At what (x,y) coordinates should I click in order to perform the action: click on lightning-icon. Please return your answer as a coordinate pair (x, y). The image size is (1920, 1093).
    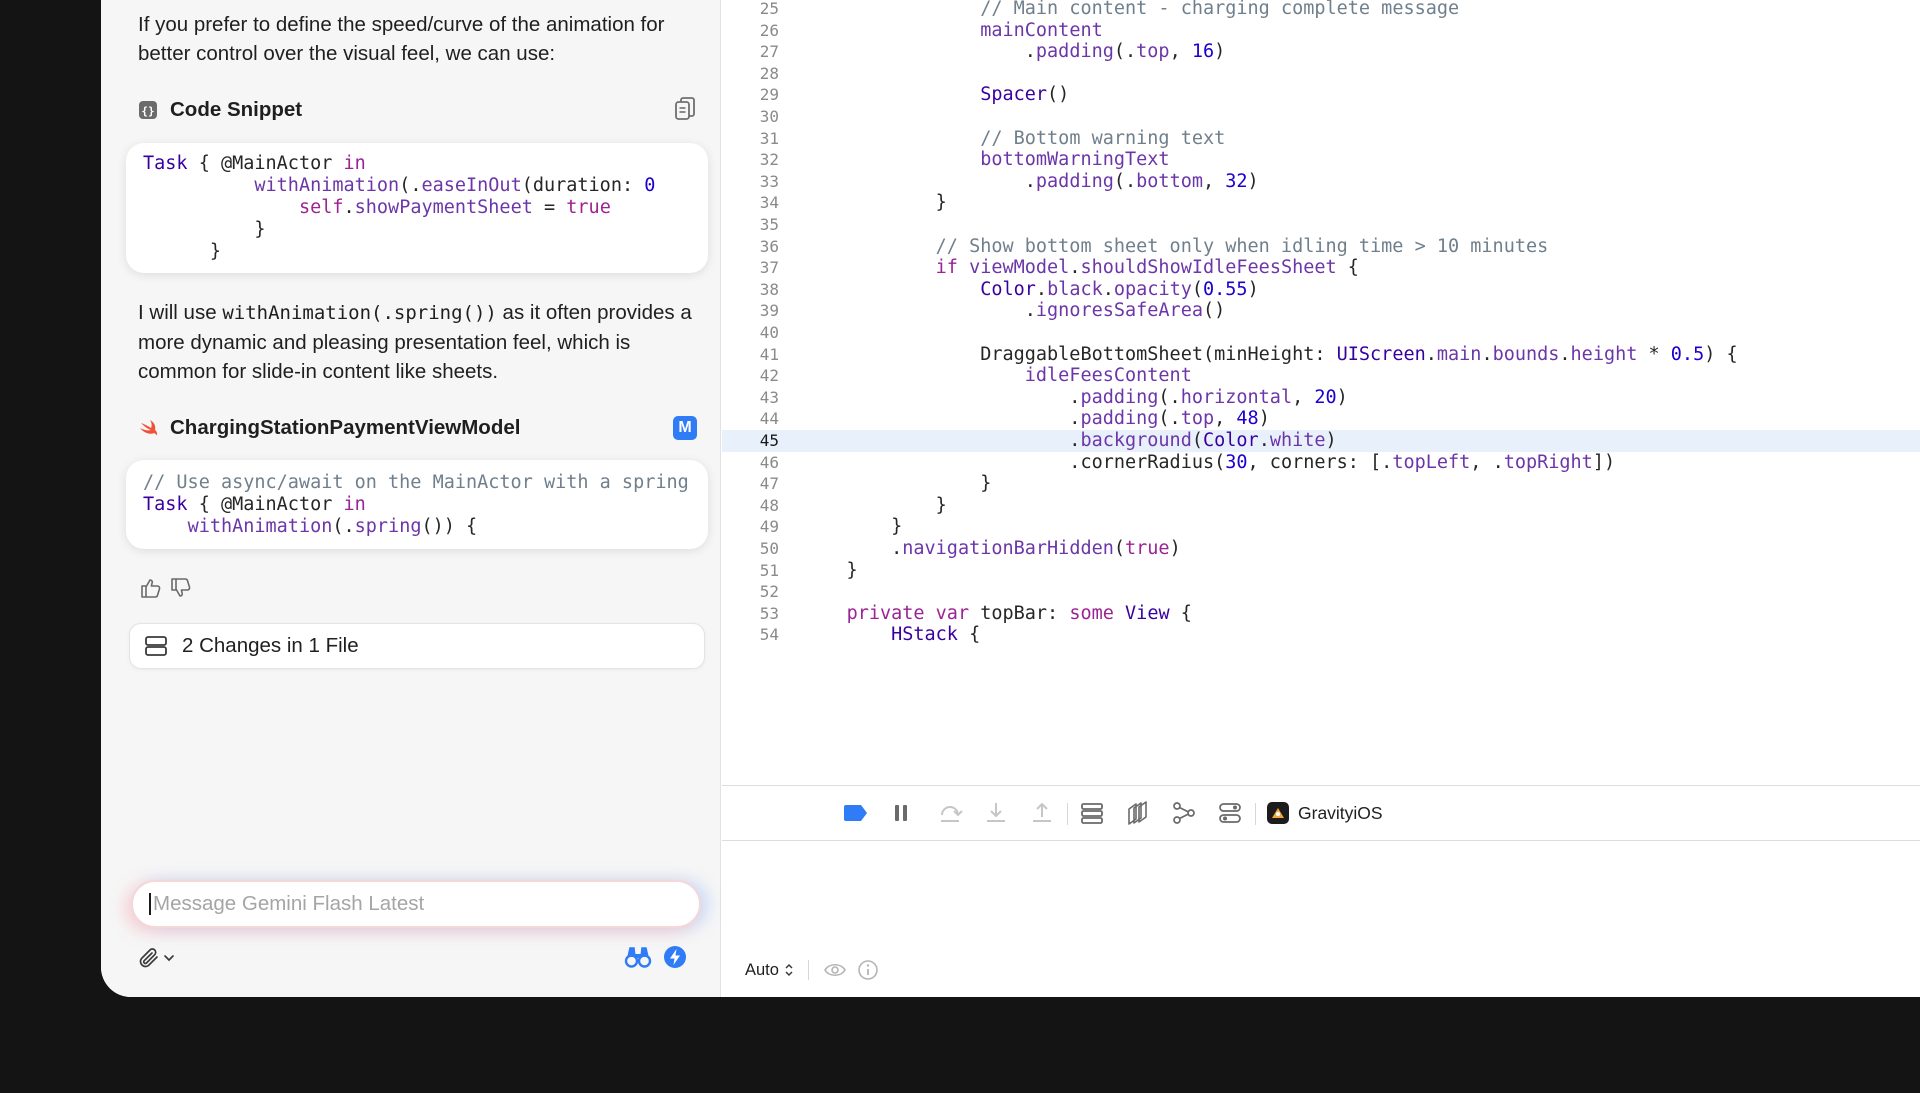
    Looking at the image, I should click on (675, 957).